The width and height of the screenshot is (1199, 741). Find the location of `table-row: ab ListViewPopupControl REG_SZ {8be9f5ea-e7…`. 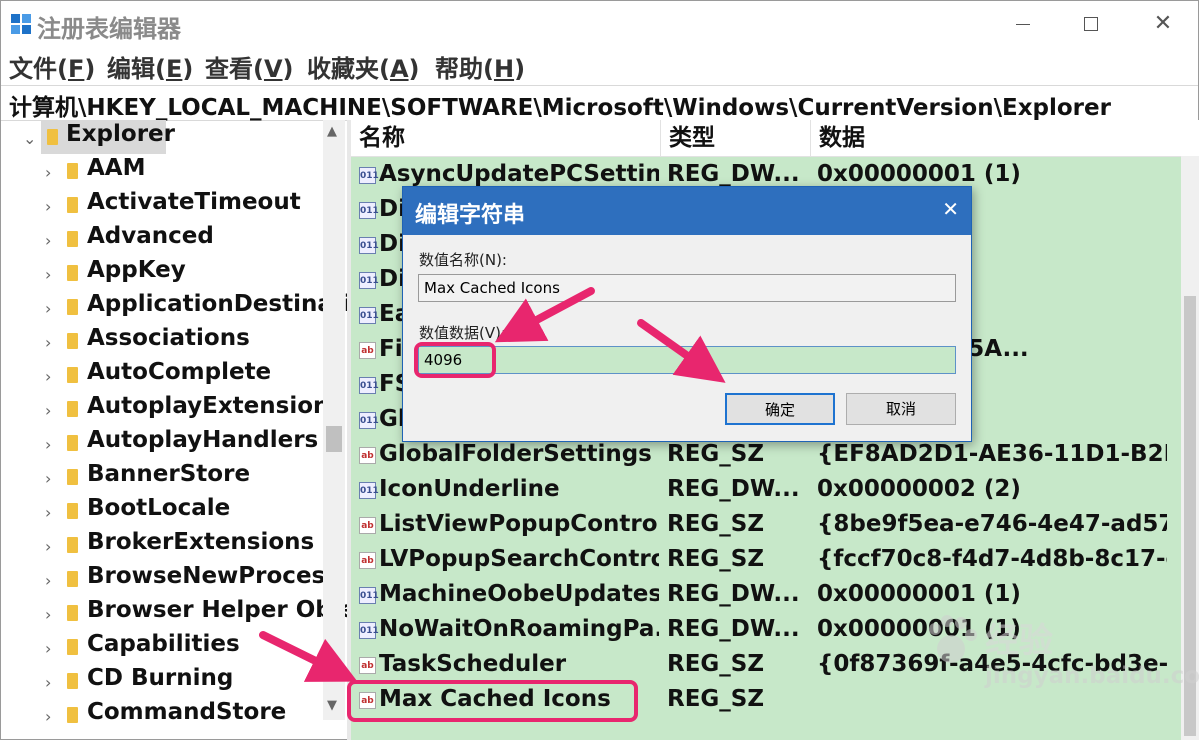

table-row: ab ListViewPopupControl REG_SZ {8be9f5ea-e7… is located at coordinates (761, 525).